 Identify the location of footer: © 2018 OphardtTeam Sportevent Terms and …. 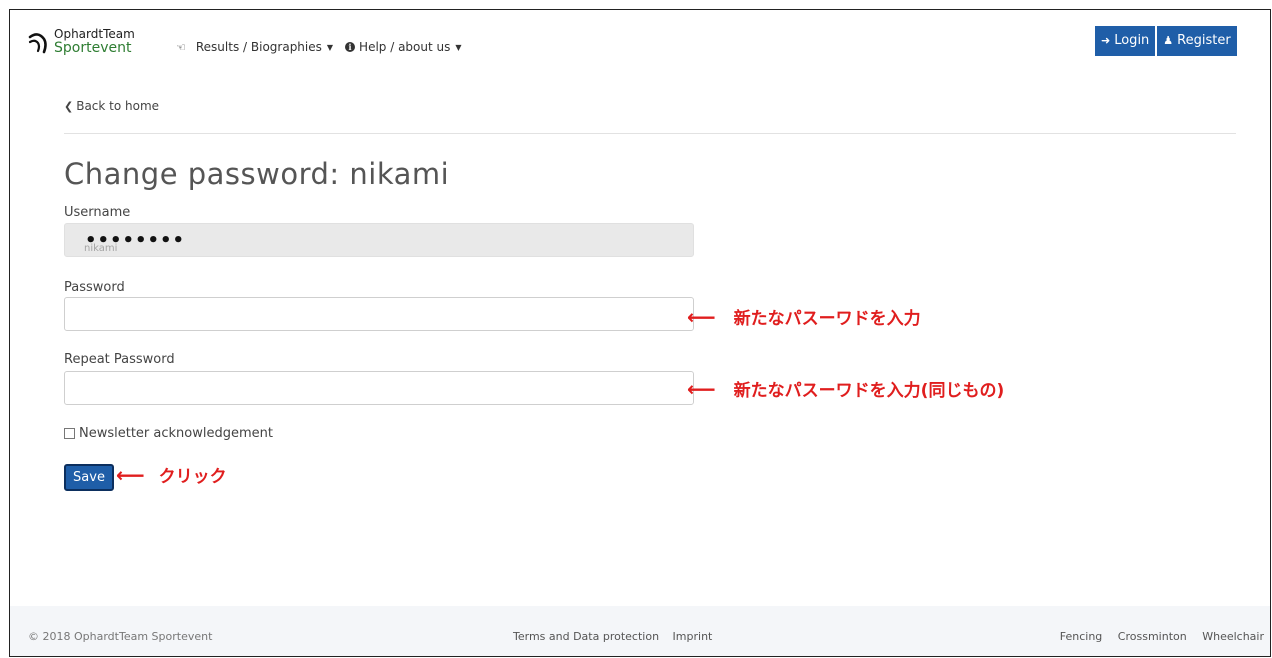
(640, 631).